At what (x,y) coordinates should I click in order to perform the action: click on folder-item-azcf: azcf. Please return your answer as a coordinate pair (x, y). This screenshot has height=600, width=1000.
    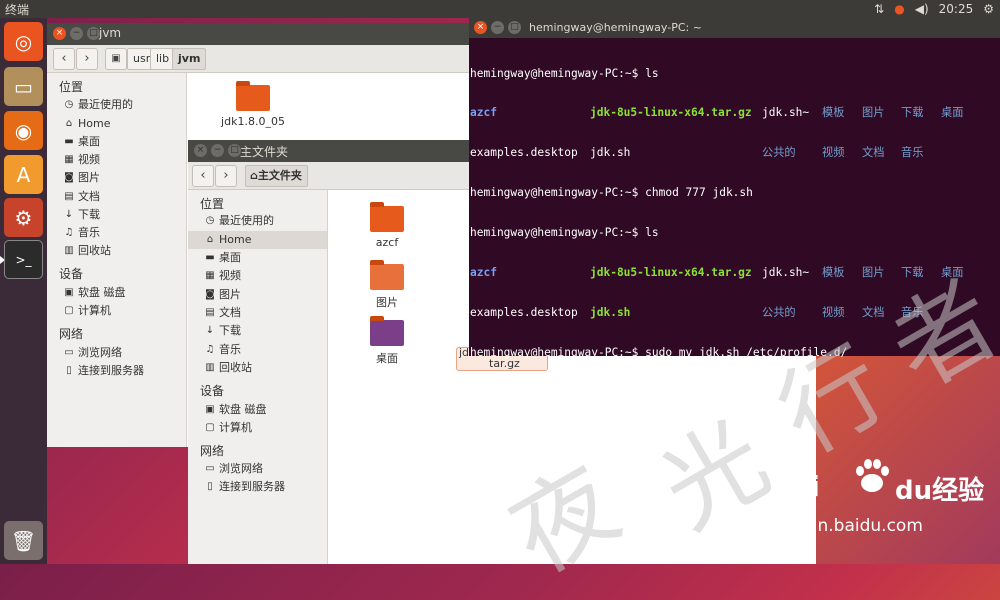
    Looking at the image, I should click on (387, 225).